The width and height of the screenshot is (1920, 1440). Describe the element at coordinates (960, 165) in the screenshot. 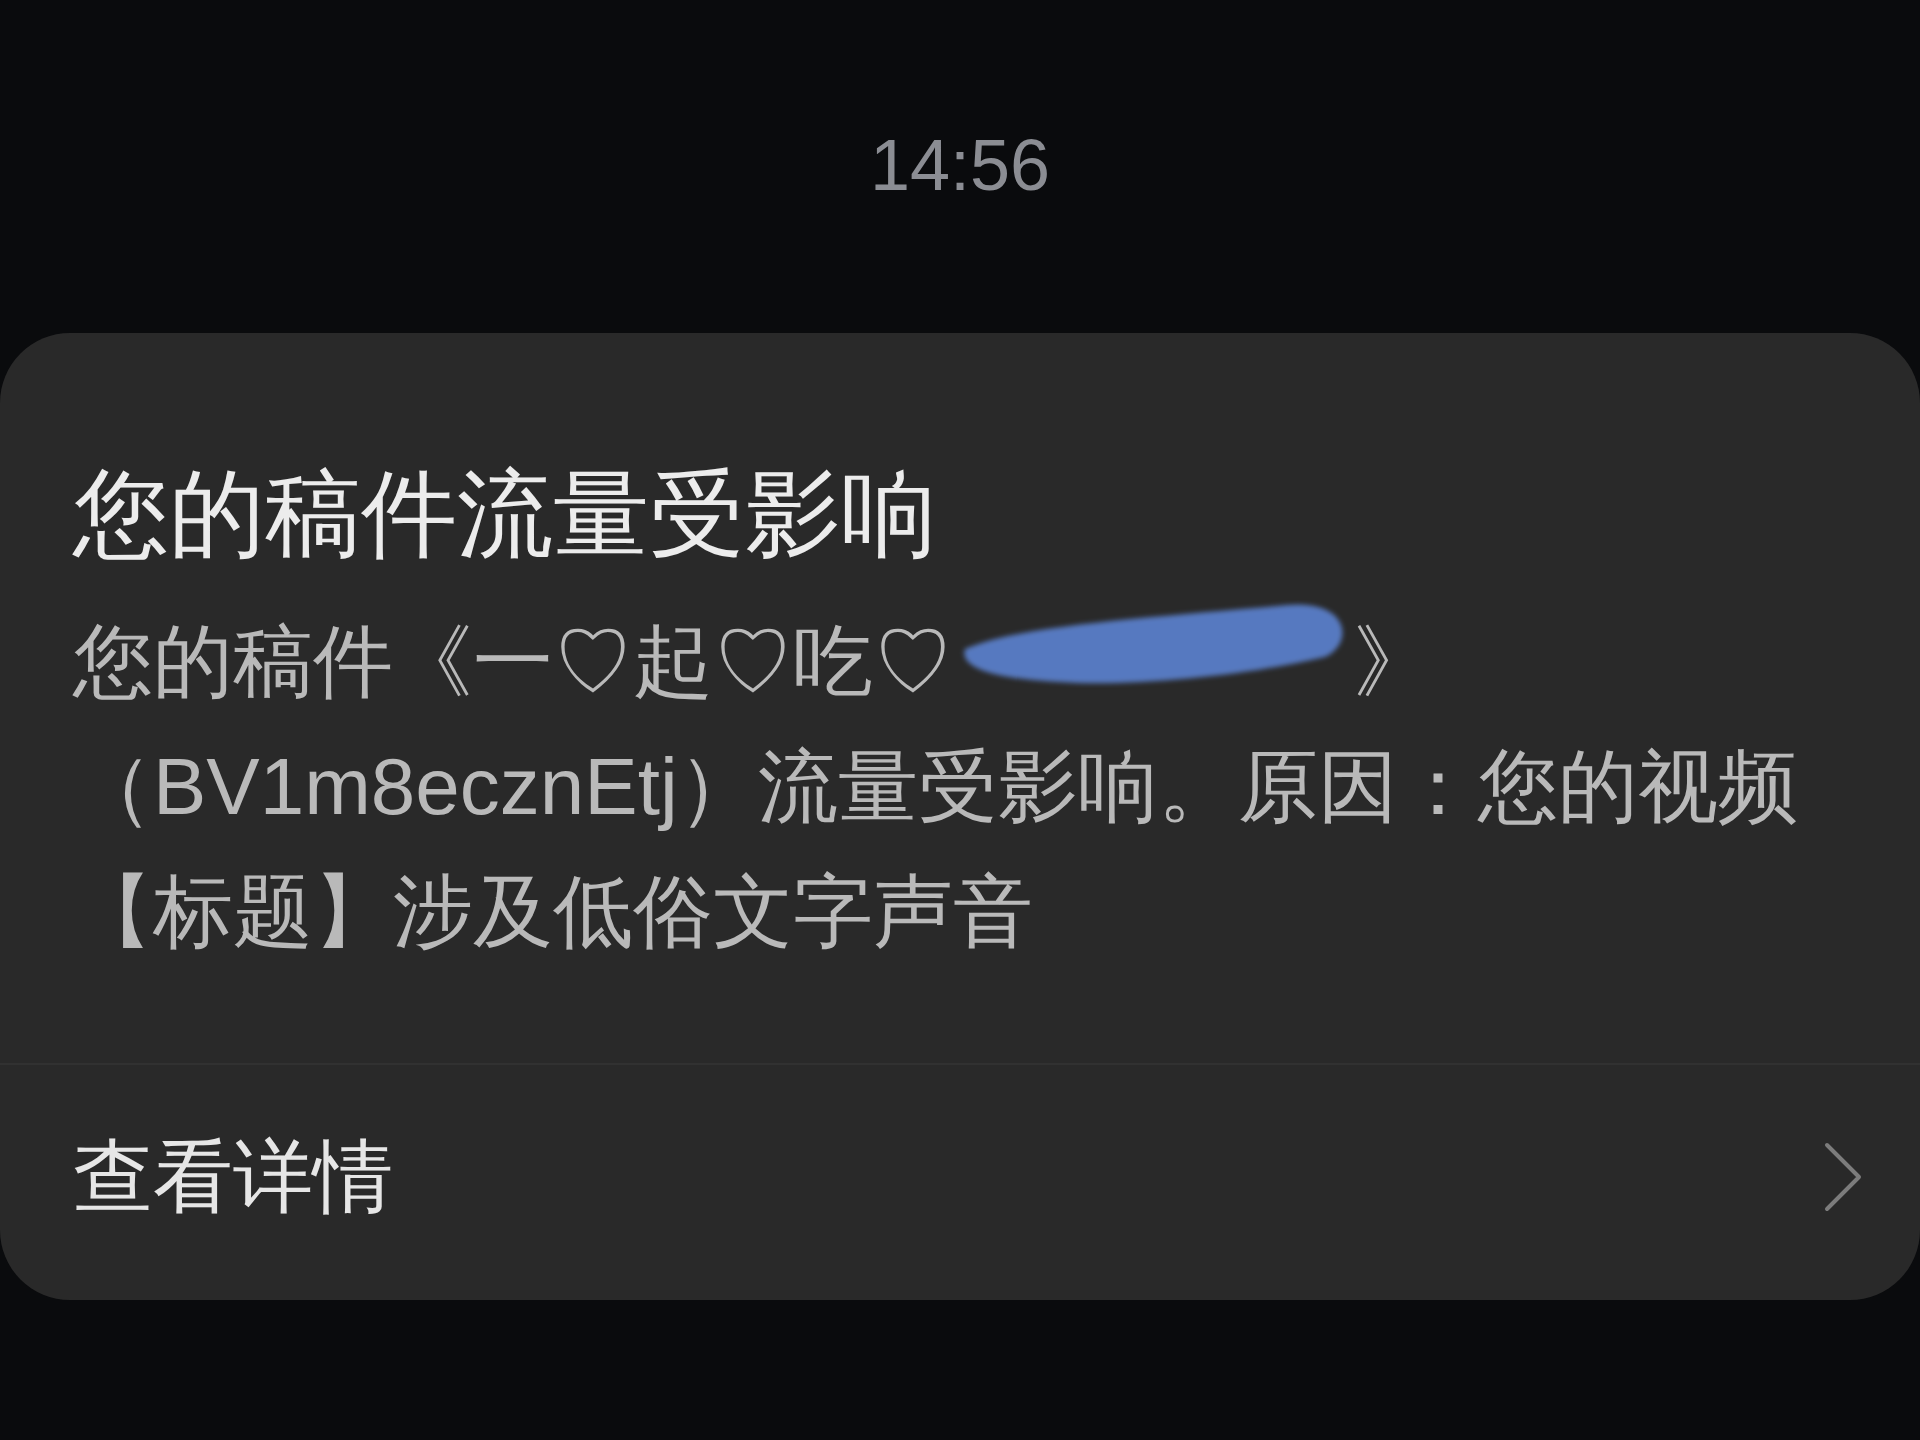

I see `clock-time: 14:56` at that location.